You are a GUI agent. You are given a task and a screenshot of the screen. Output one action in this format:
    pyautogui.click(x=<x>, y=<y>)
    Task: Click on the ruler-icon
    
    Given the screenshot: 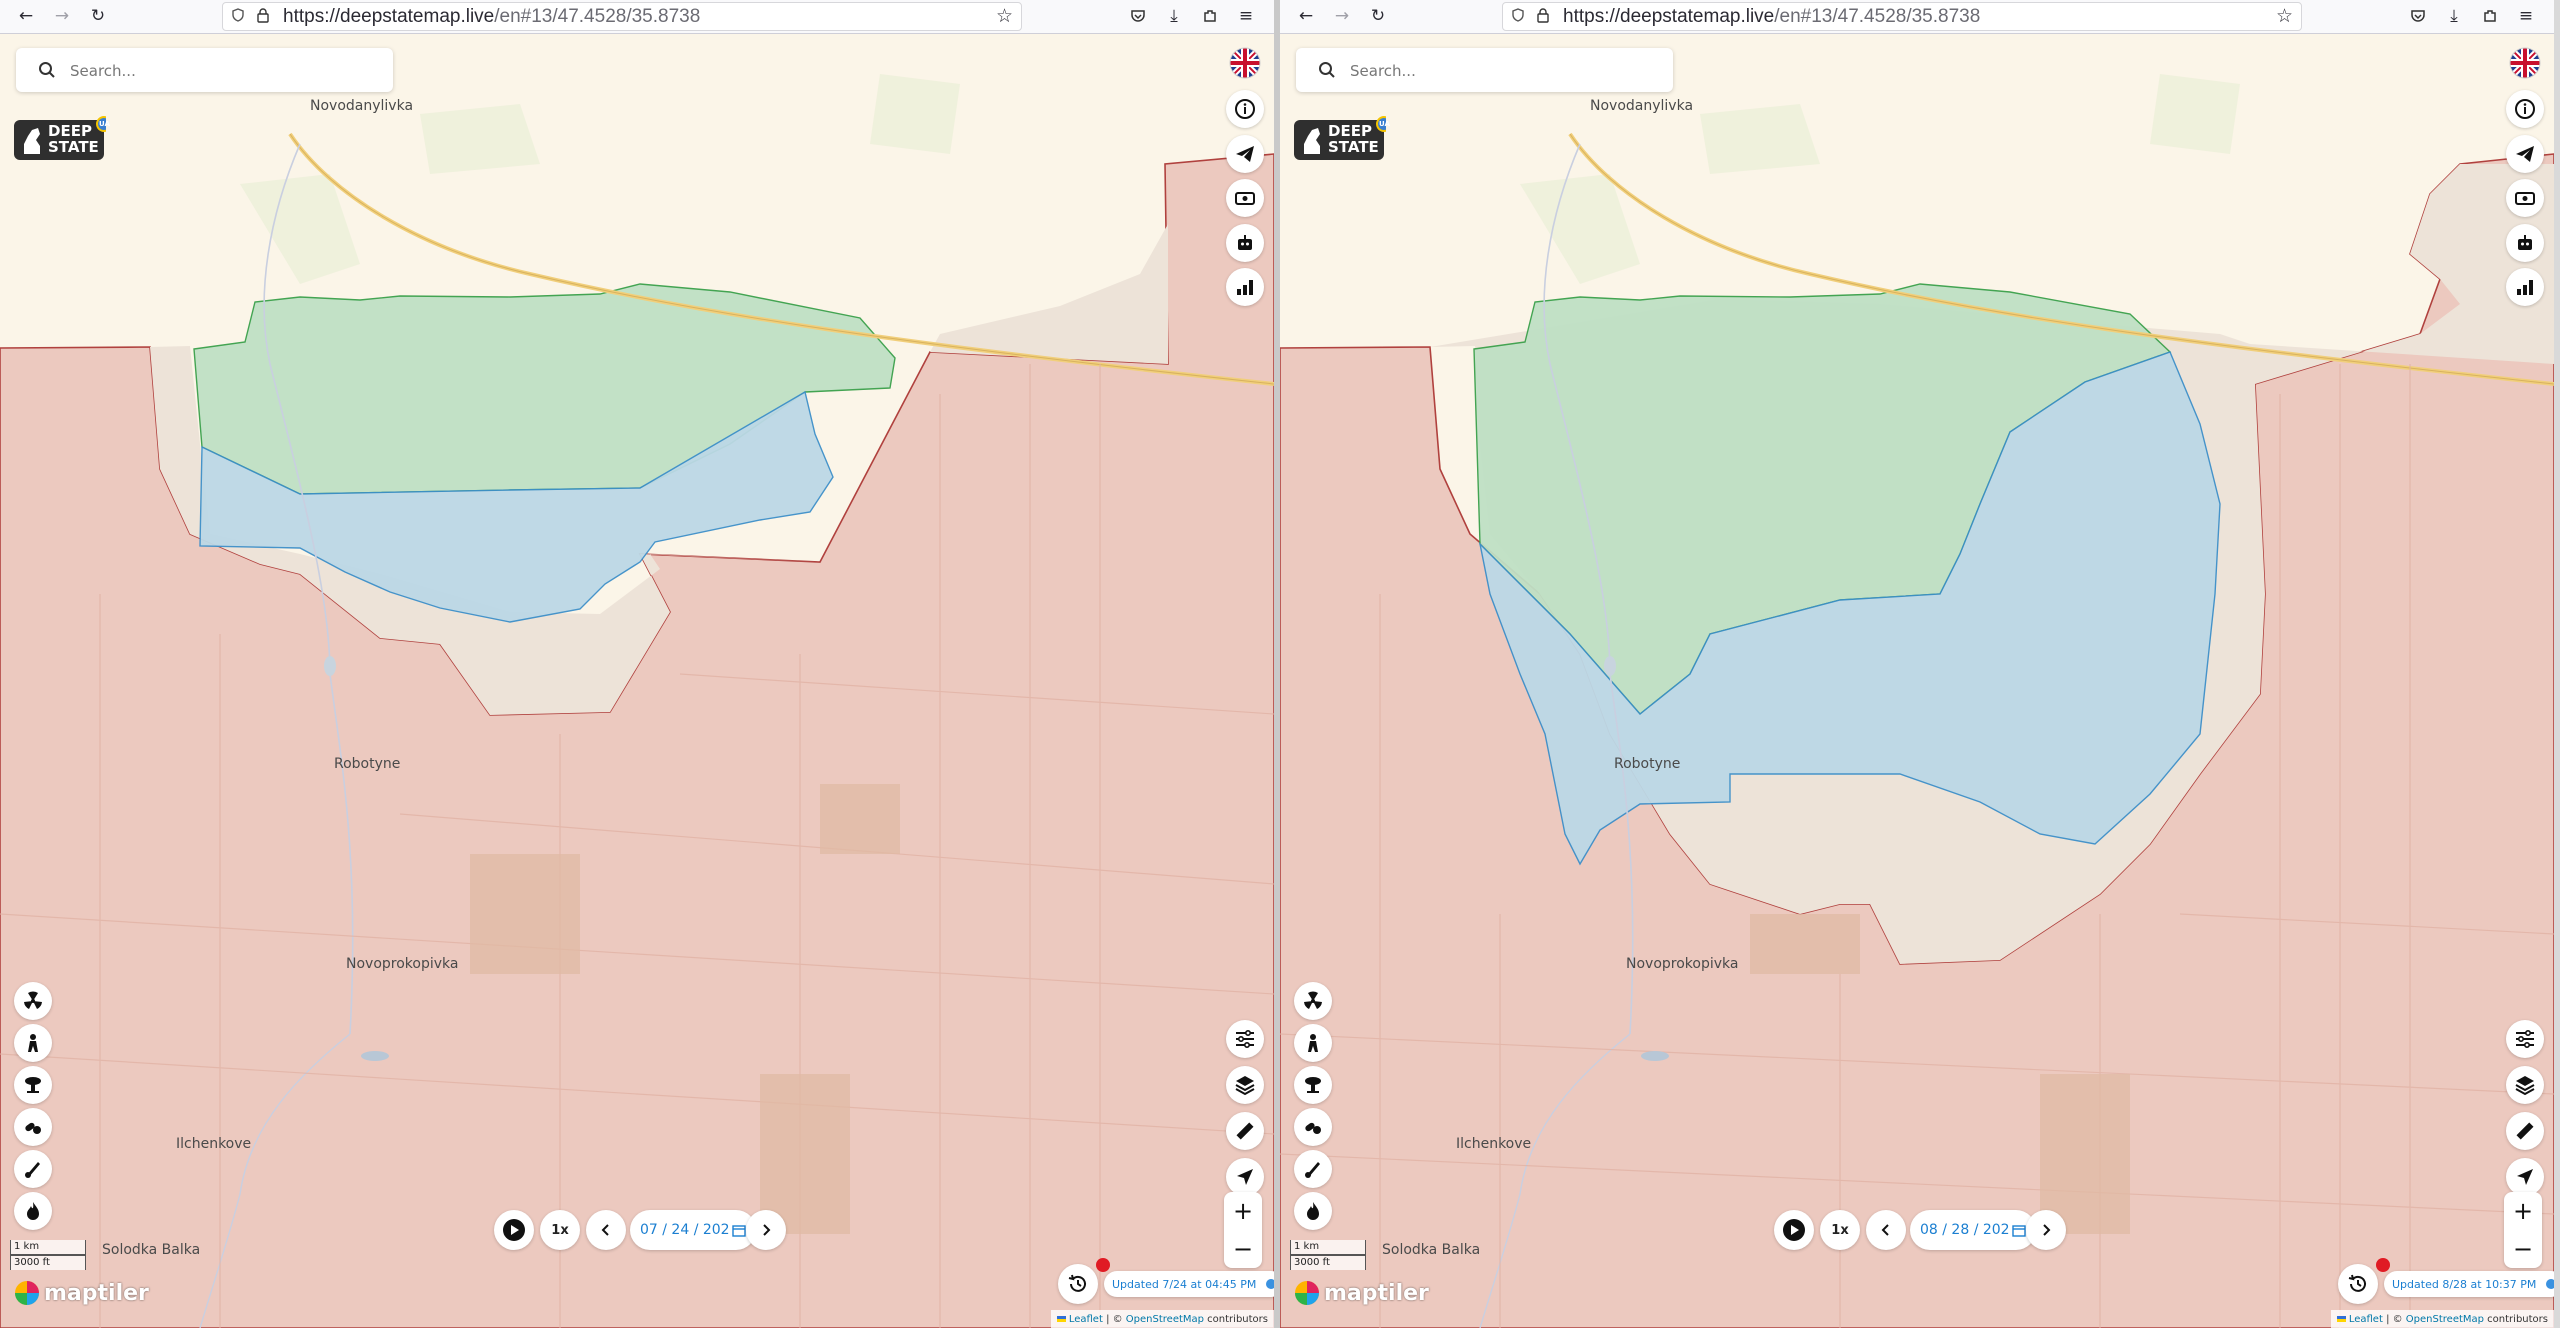 What is the action you would take?
    pyautogui.click(x=1245, y=1131)
    